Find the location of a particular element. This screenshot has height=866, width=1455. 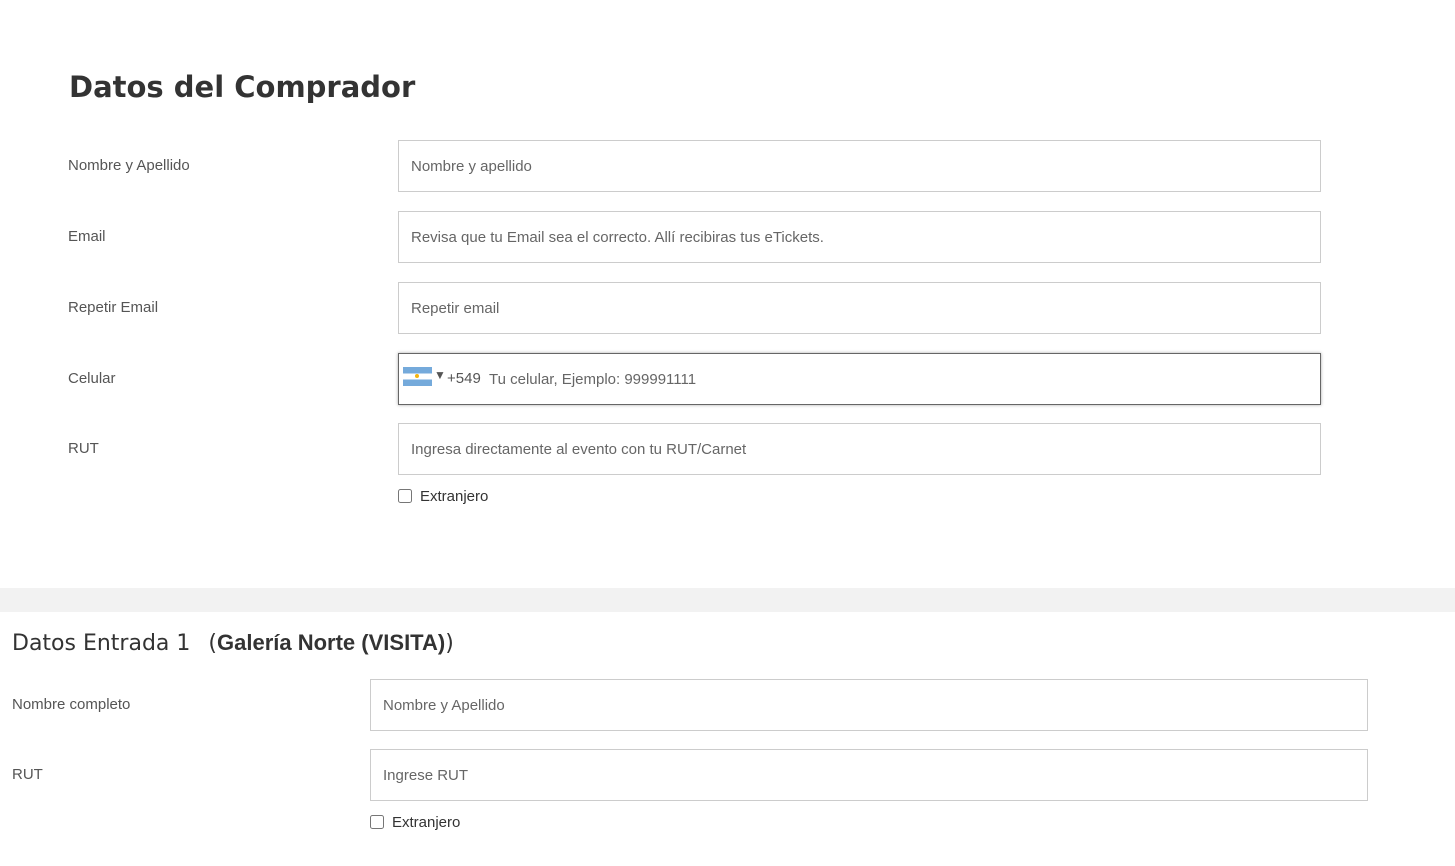

phone-field: ▼ +549 is located at coordinates (859, 379).